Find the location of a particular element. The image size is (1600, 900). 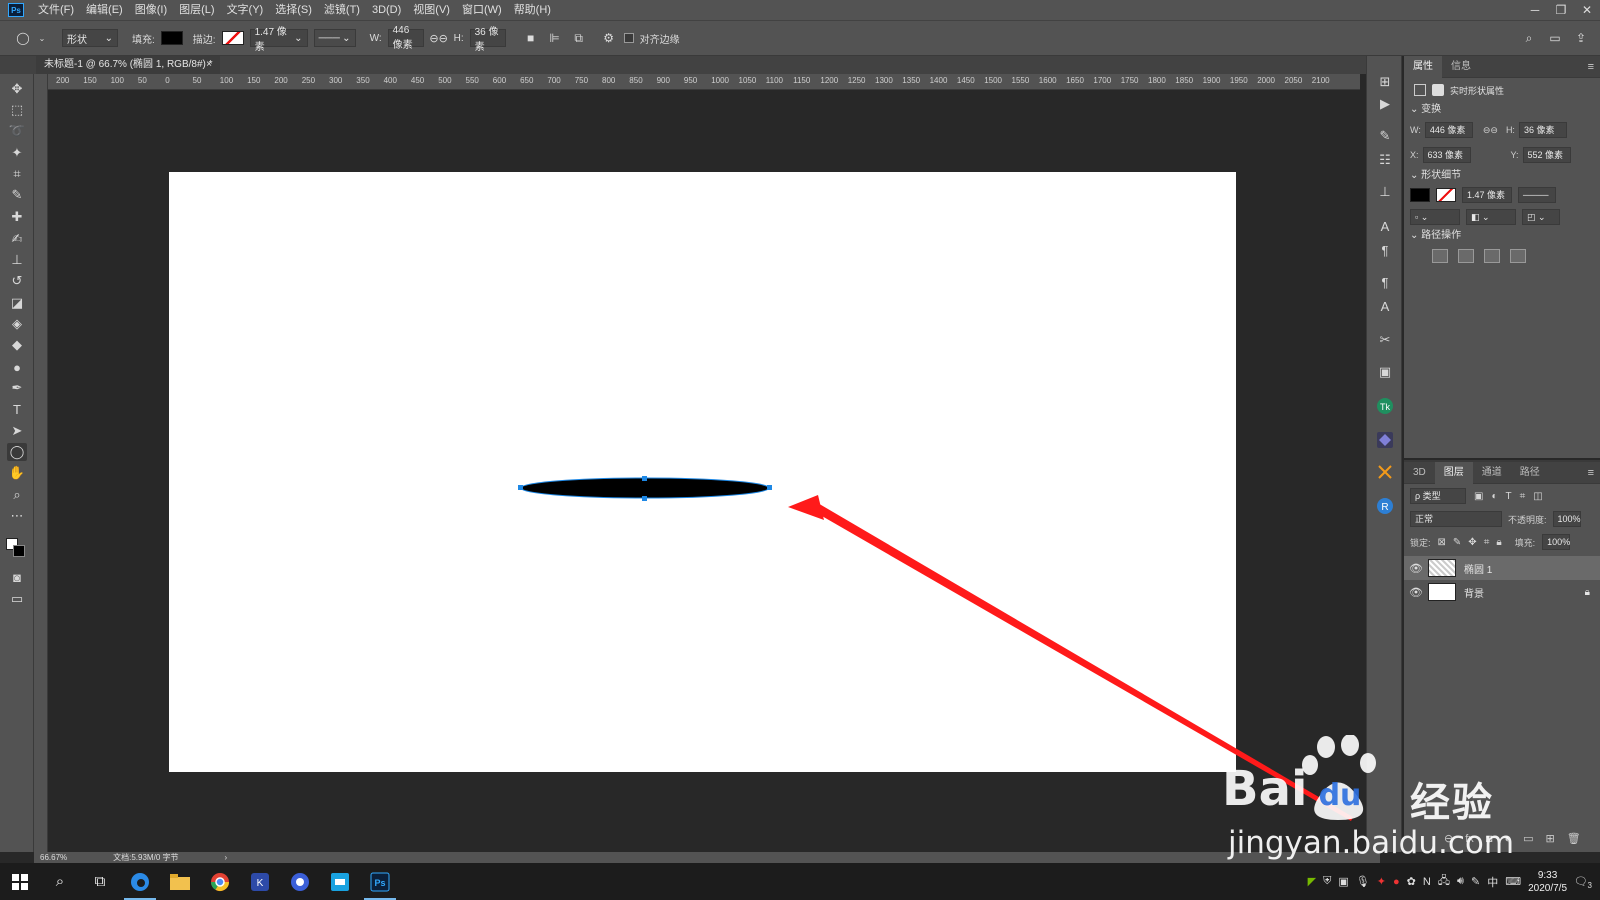

intersect-shapes-icon is located at coordinates (1492, 256).